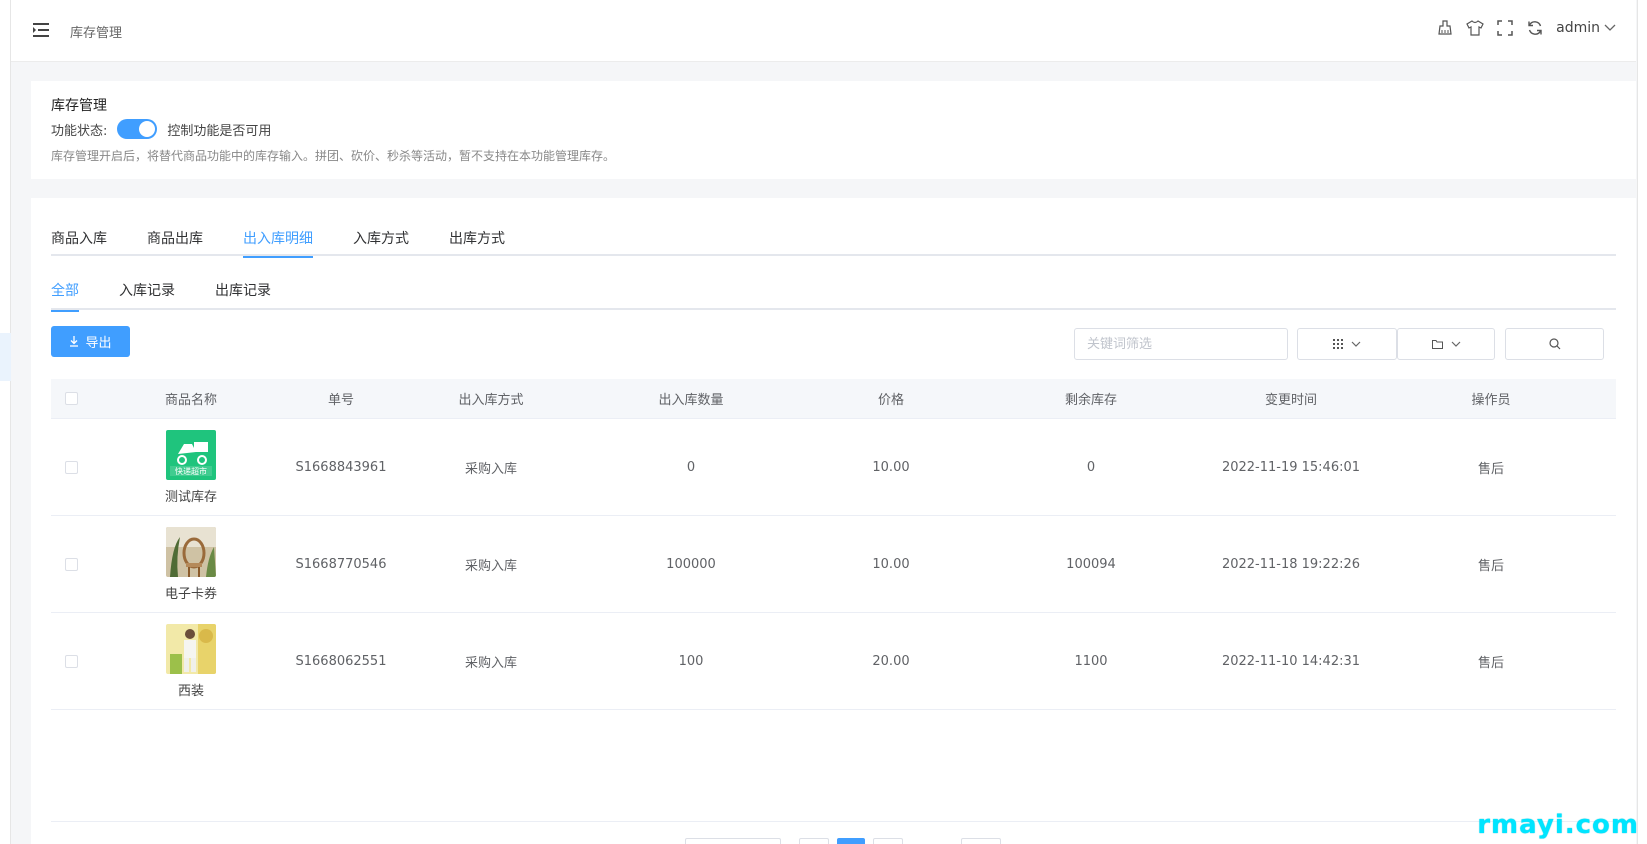  I want to click on column-header: 商品名称, so click(190, 400).